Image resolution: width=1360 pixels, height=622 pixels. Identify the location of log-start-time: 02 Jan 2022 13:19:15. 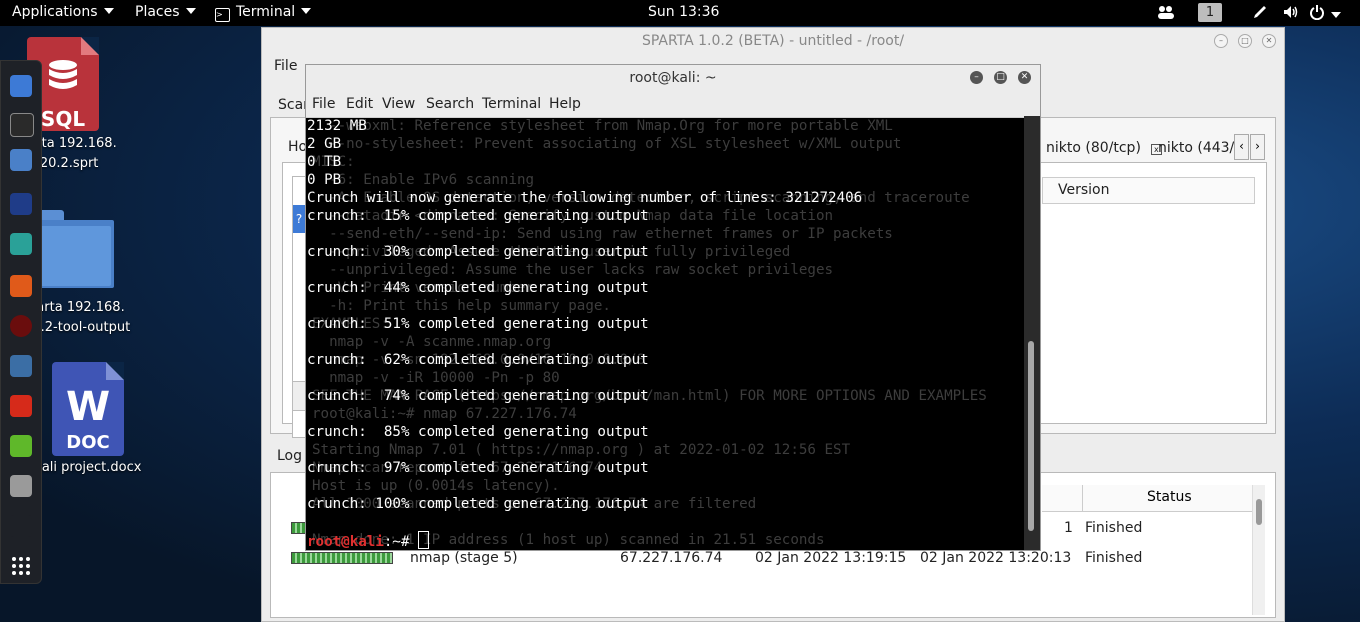
(831, 558).